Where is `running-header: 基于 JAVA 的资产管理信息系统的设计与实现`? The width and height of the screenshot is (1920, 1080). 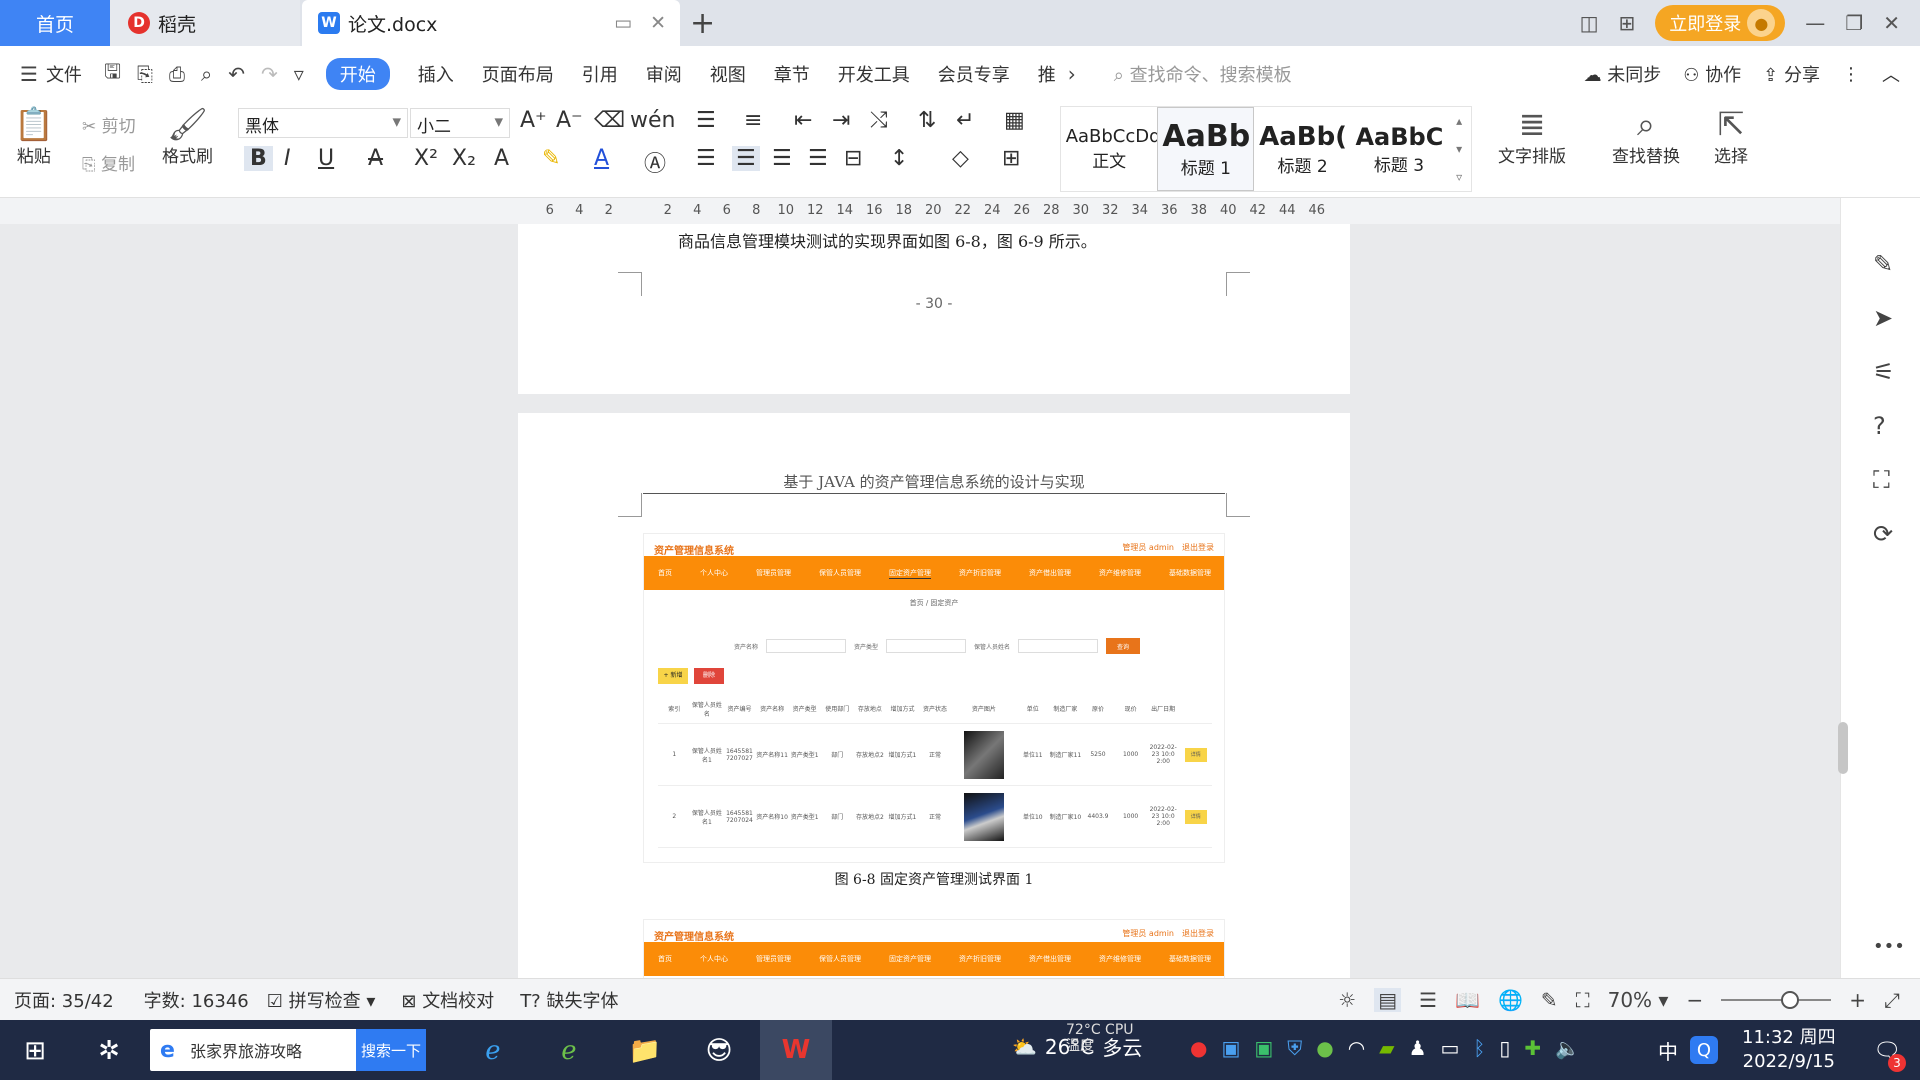
running-header: 基于 JAVA 的资产管理信息系统的设计与实现 is located at coordinates (934, 481).